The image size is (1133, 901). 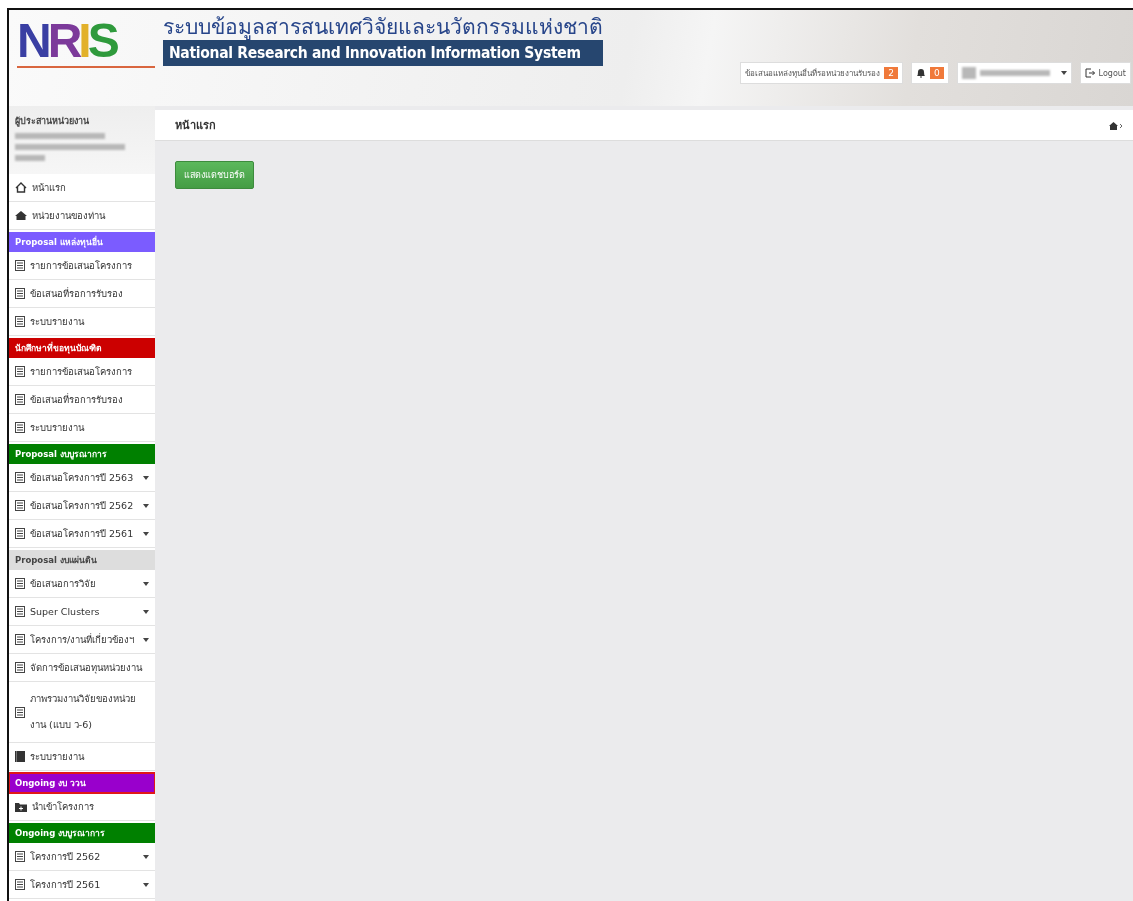 What do you see at coordinates (82, 454) in the screenshot?
I see `section-header: Proposal งบบูรณาการ` at bounding box center [82, 454].